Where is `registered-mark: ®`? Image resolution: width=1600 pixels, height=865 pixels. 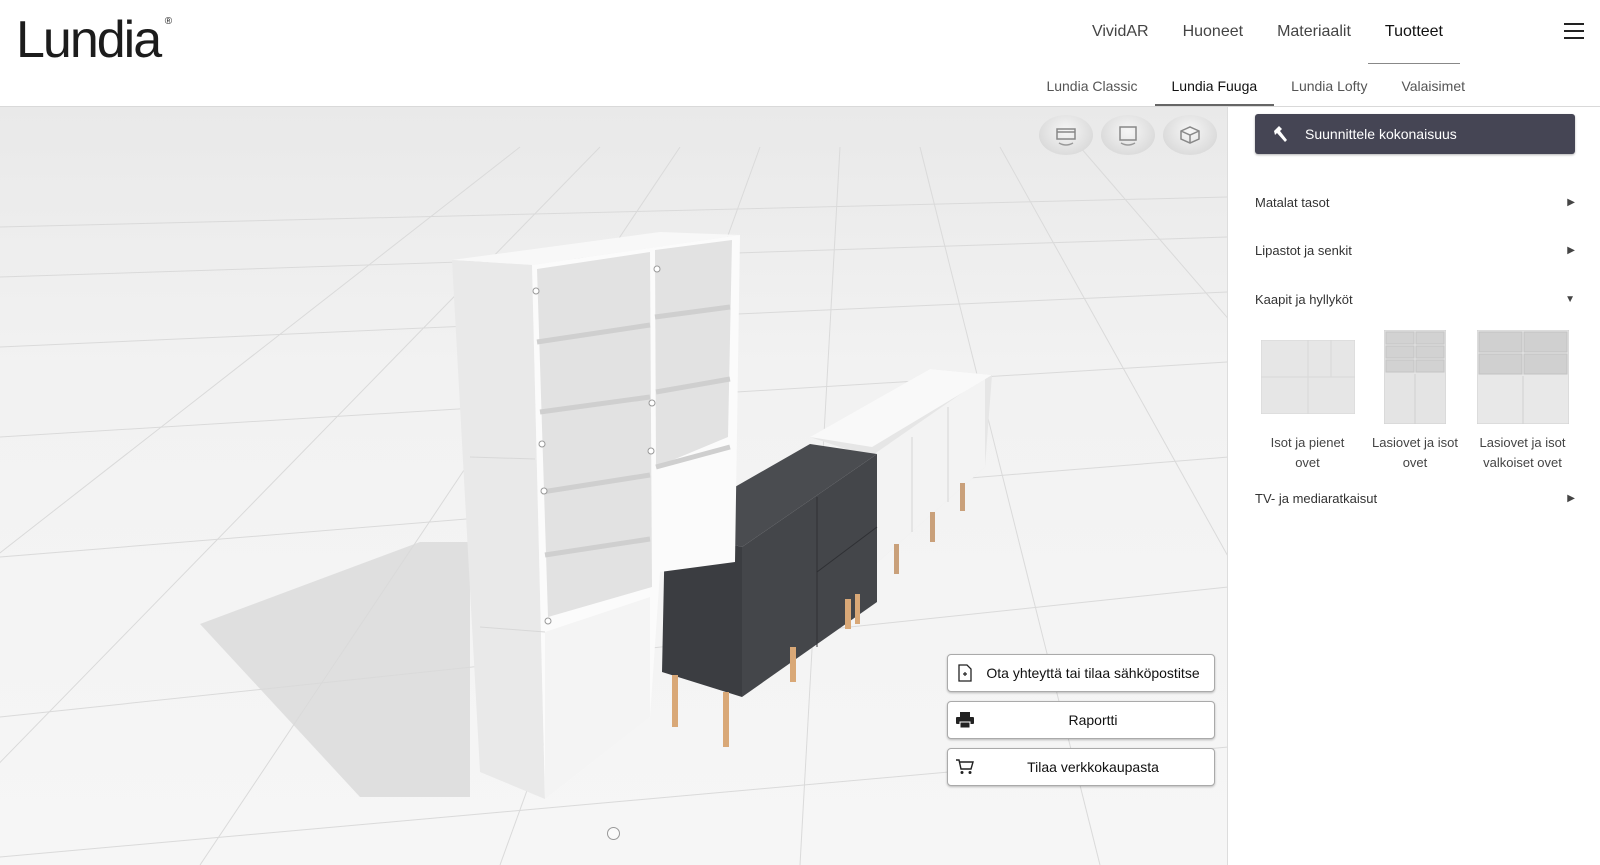
registered-mark: ® is located at coordinates (168, 21).